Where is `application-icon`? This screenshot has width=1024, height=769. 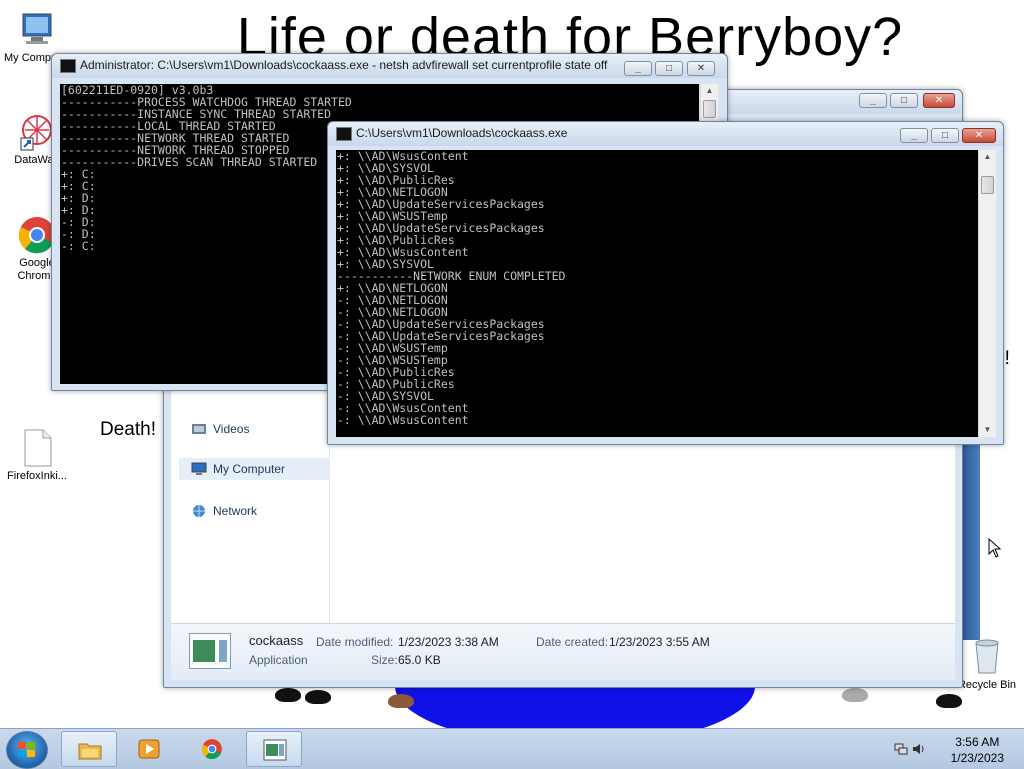
application-icon is located at coordinates (210, 651).